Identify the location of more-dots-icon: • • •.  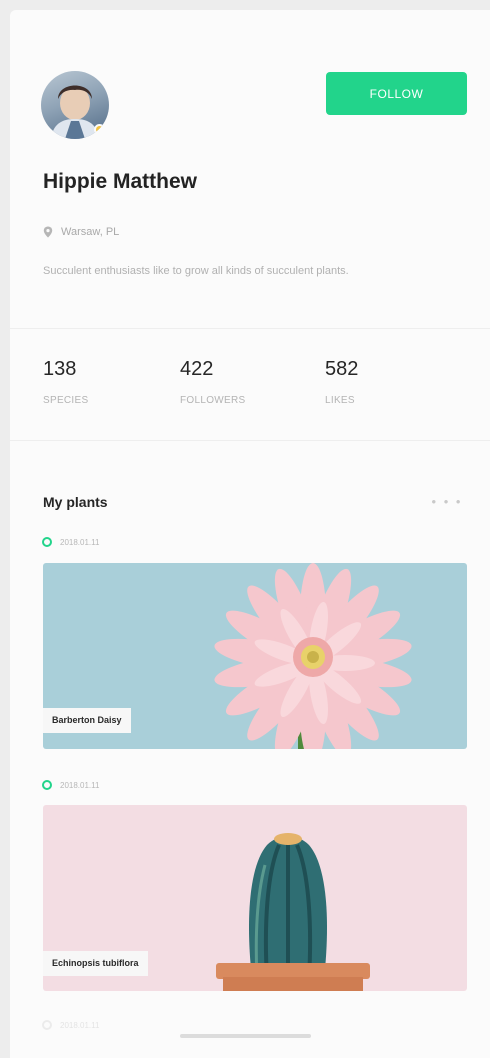
(447, 501).